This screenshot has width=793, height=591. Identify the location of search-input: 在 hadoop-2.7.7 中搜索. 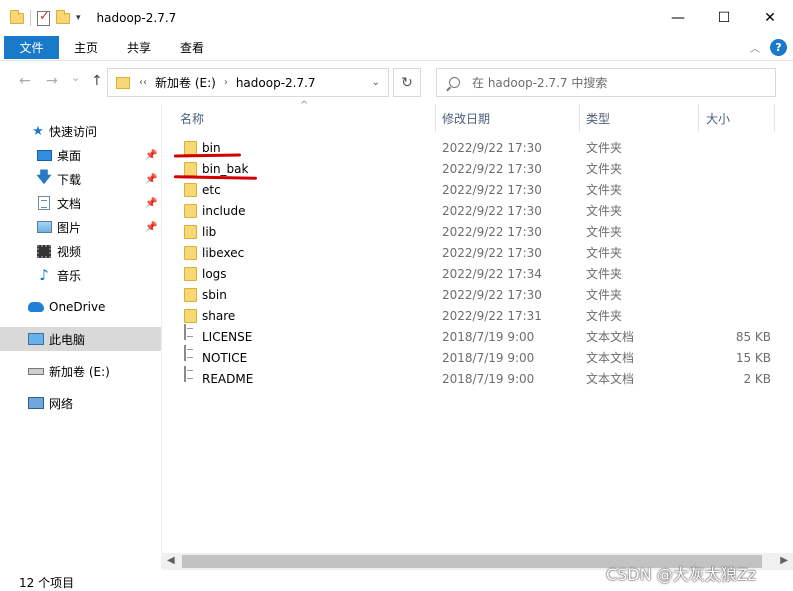
(606, 82).